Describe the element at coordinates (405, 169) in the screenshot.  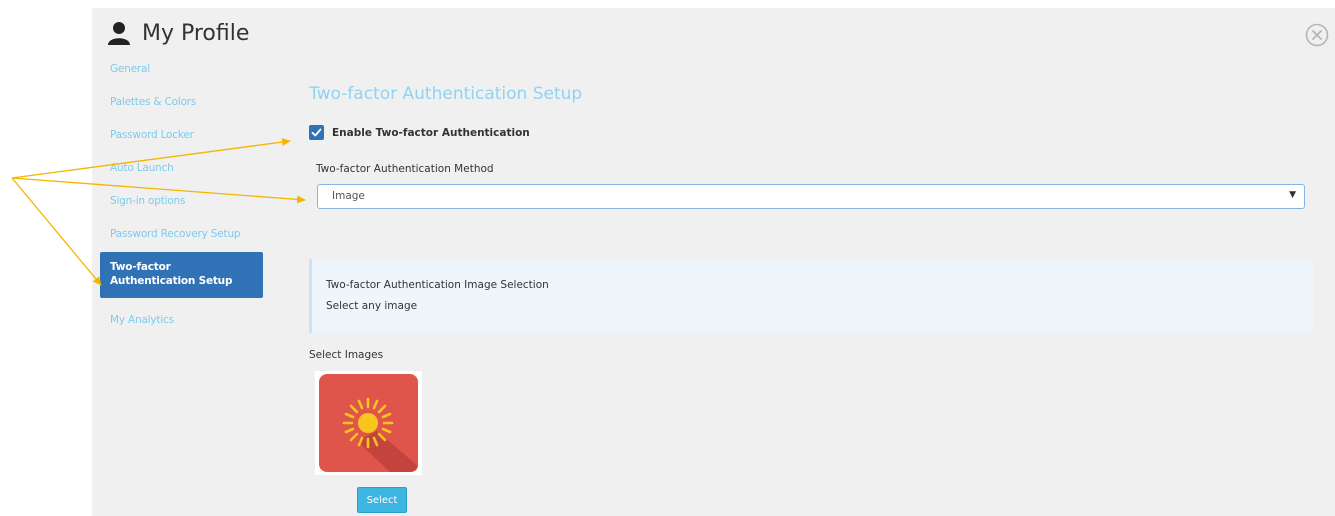
I see `method-label: Two-factor Authentication Method` at that location.